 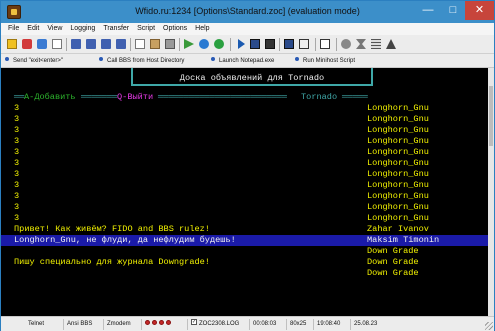 What do you see at coordinates (376, 44) in the screenshot?
I see `grid-icon` at bounding box center [376, 44].